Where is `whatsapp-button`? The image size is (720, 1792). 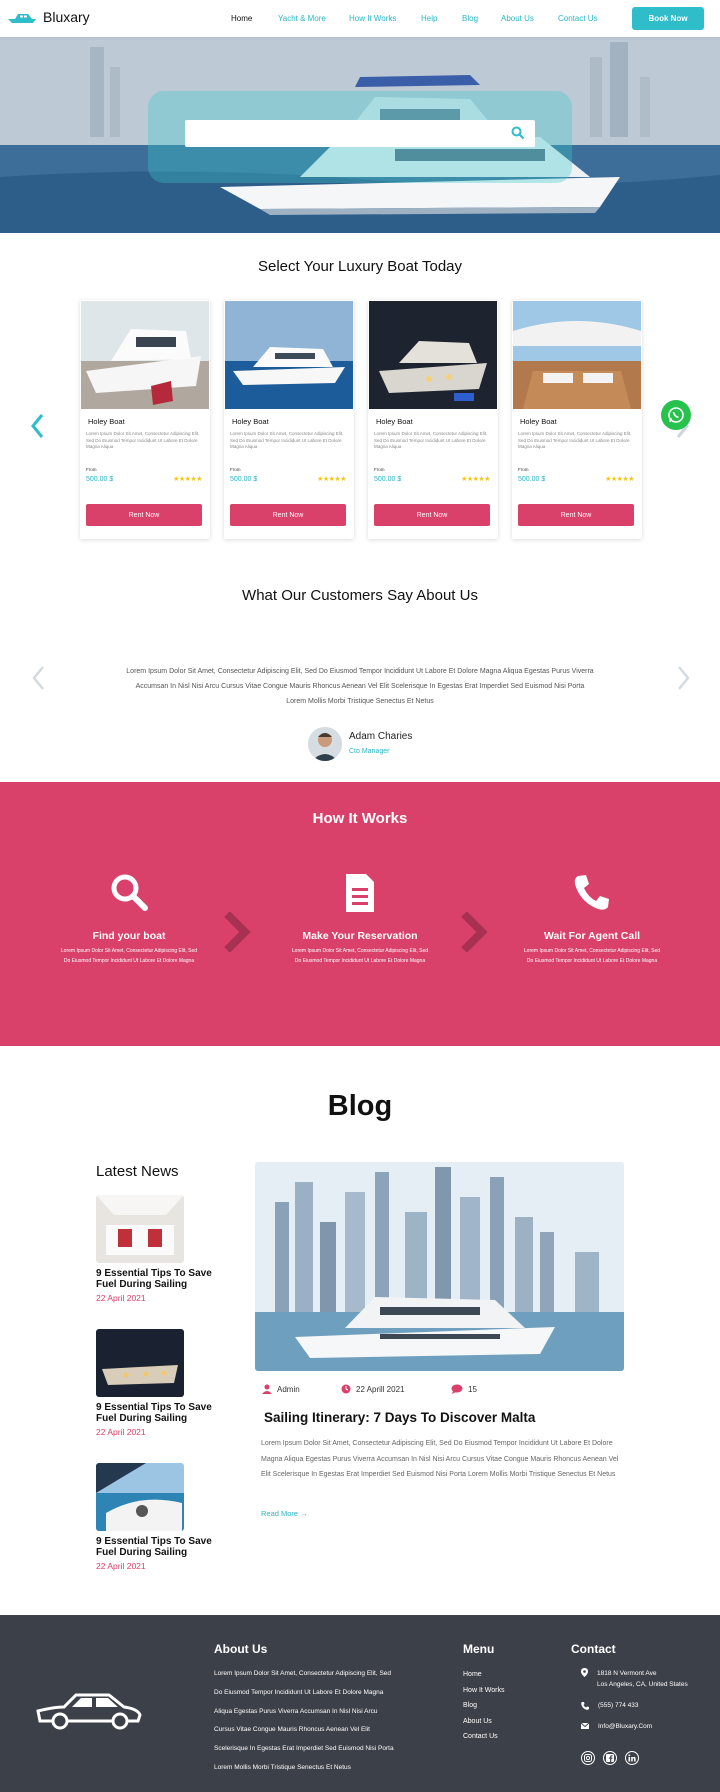
whatsapp-button is located at coordinates (676, 415).